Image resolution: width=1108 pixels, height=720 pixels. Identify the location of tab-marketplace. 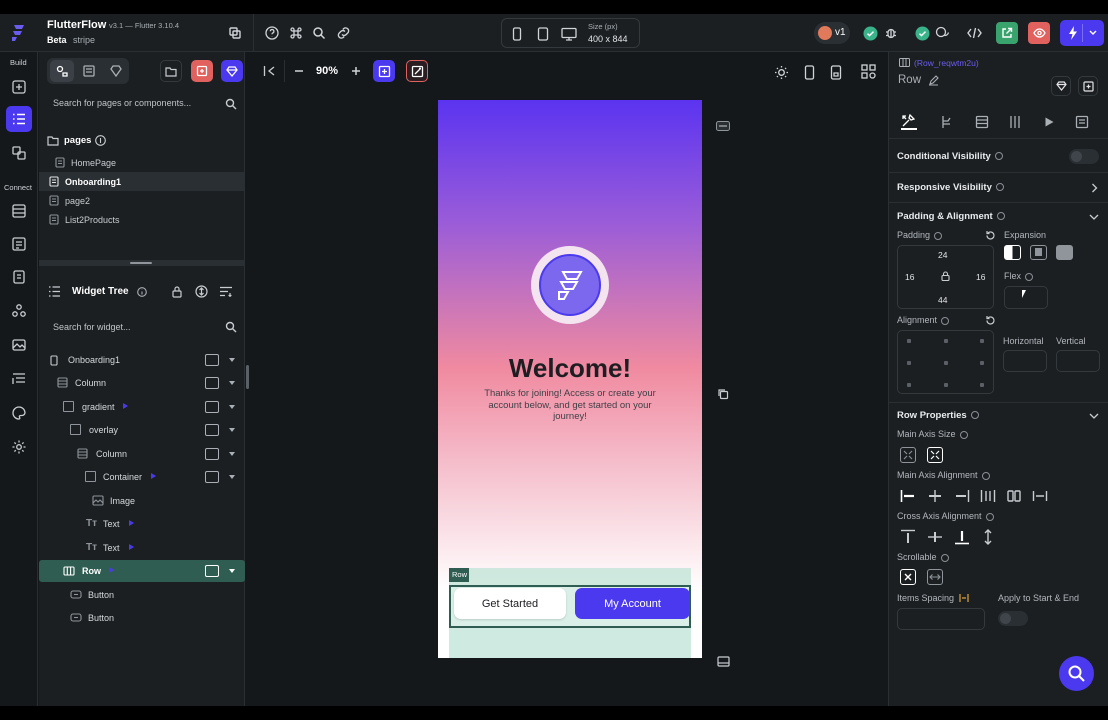
(116, 71).